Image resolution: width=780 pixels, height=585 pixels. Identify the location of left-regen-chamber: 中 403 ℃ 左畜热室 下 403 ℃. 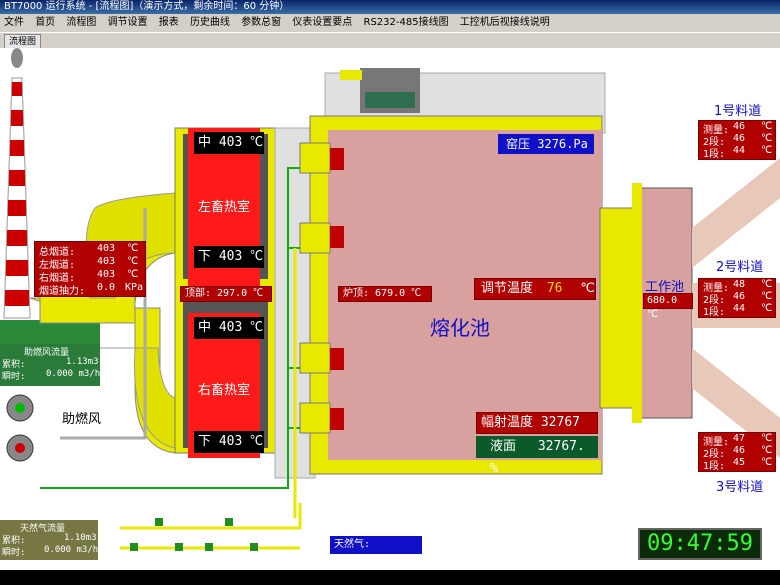
(226, 210).